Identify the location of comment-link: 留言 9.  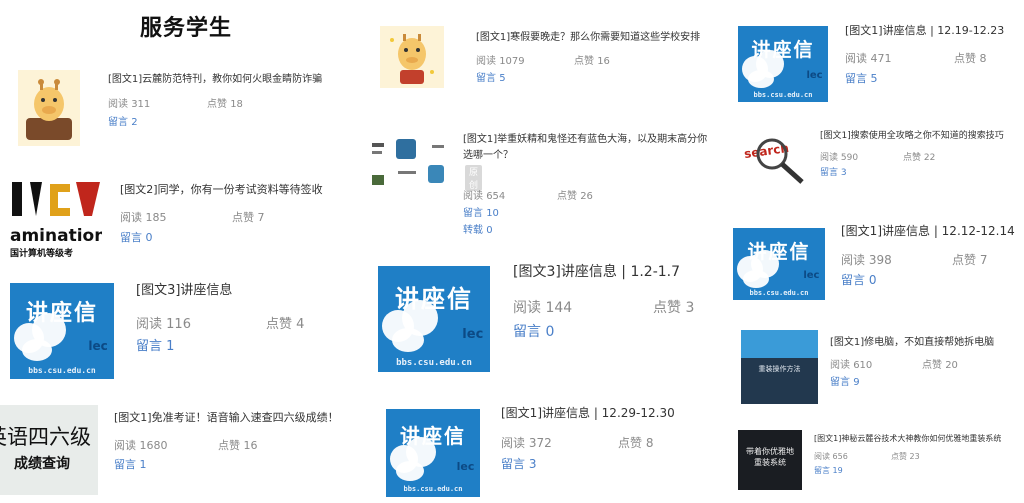
(845, 380).